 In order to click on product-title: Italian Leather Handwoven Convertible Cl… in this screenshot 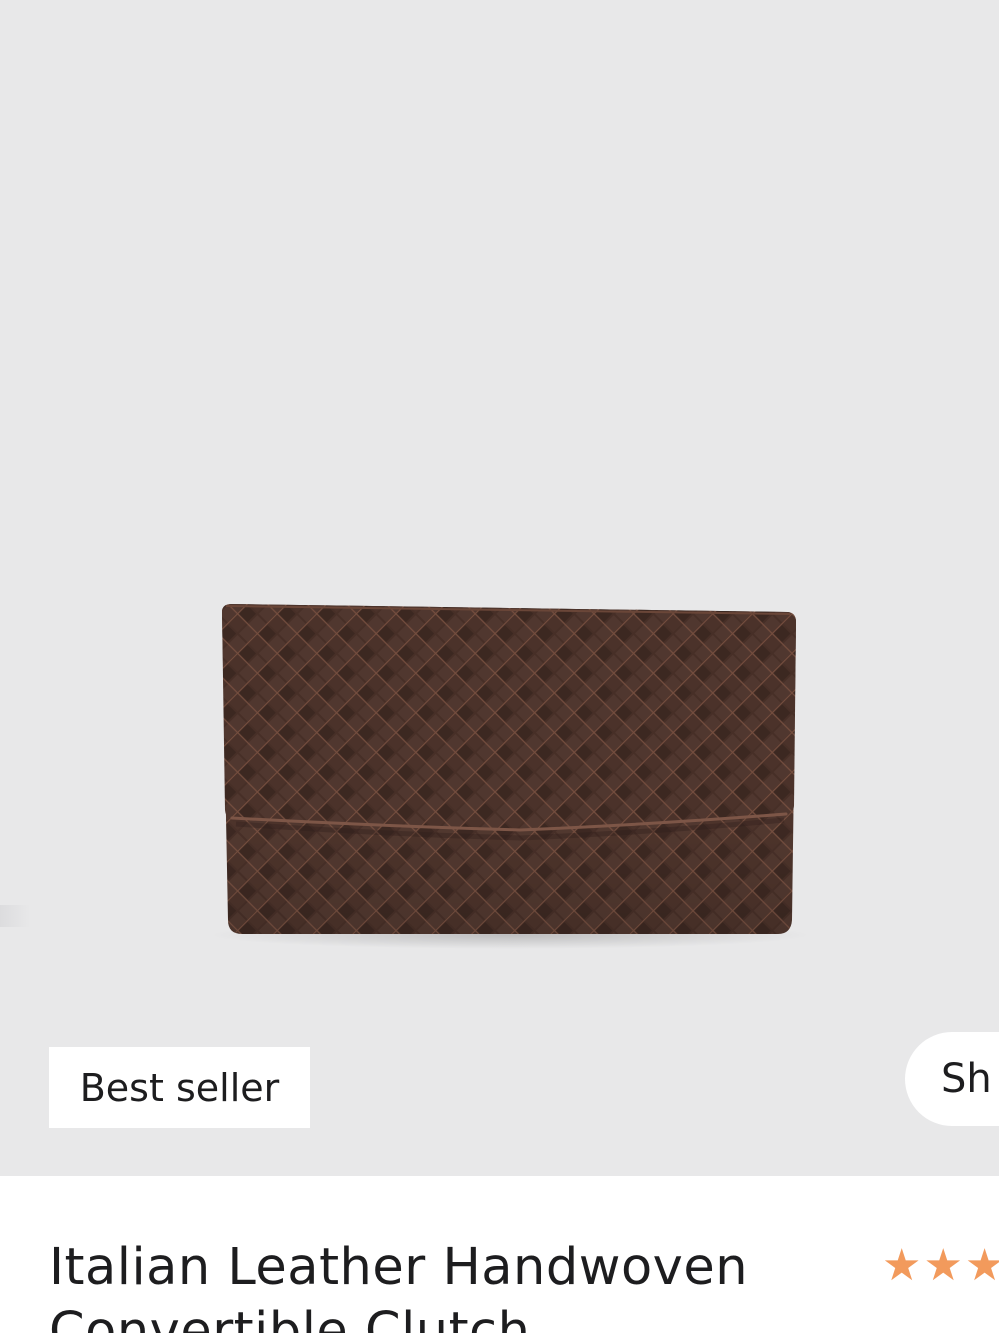, I will do `click(444, 1284)`.